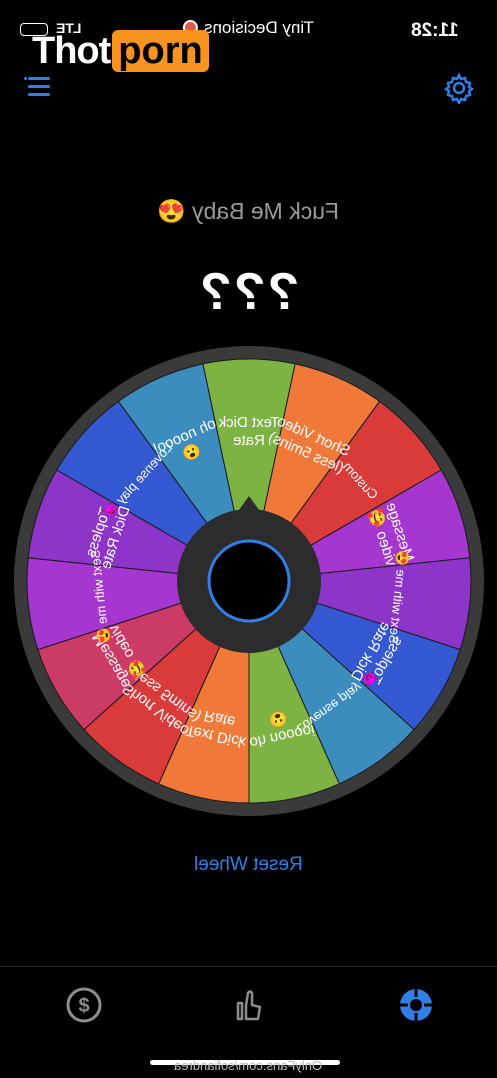  I want to click on watermark-part2: porn, so click(160, 51).